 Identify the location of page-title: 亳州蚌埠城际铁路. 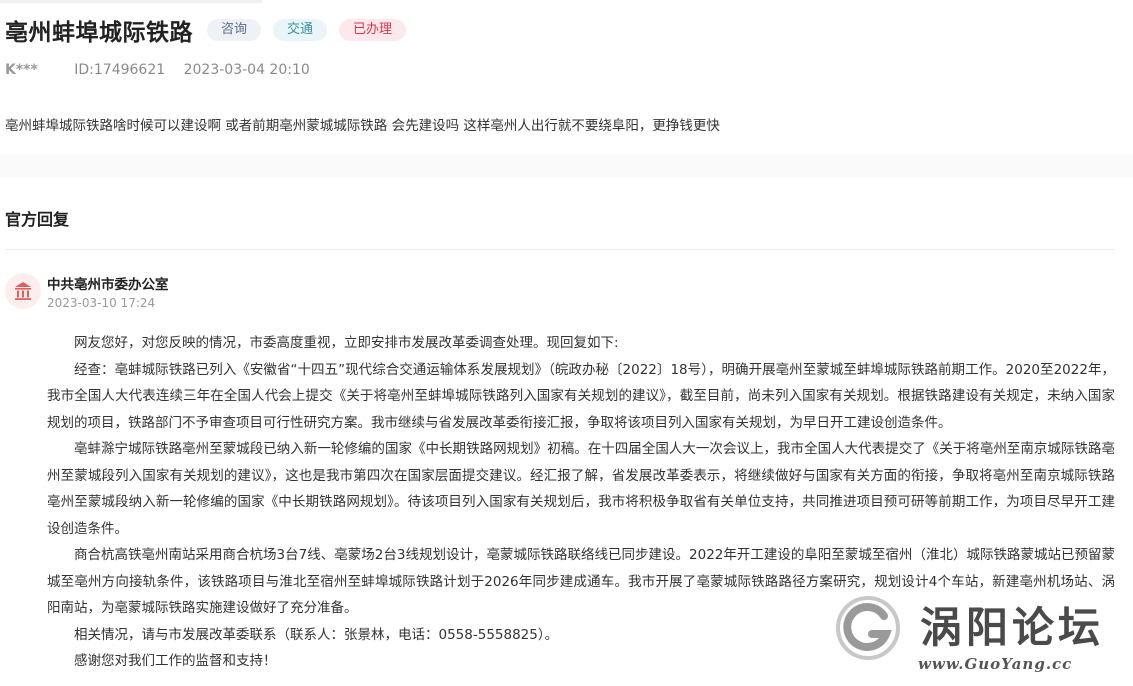
(99, 33).